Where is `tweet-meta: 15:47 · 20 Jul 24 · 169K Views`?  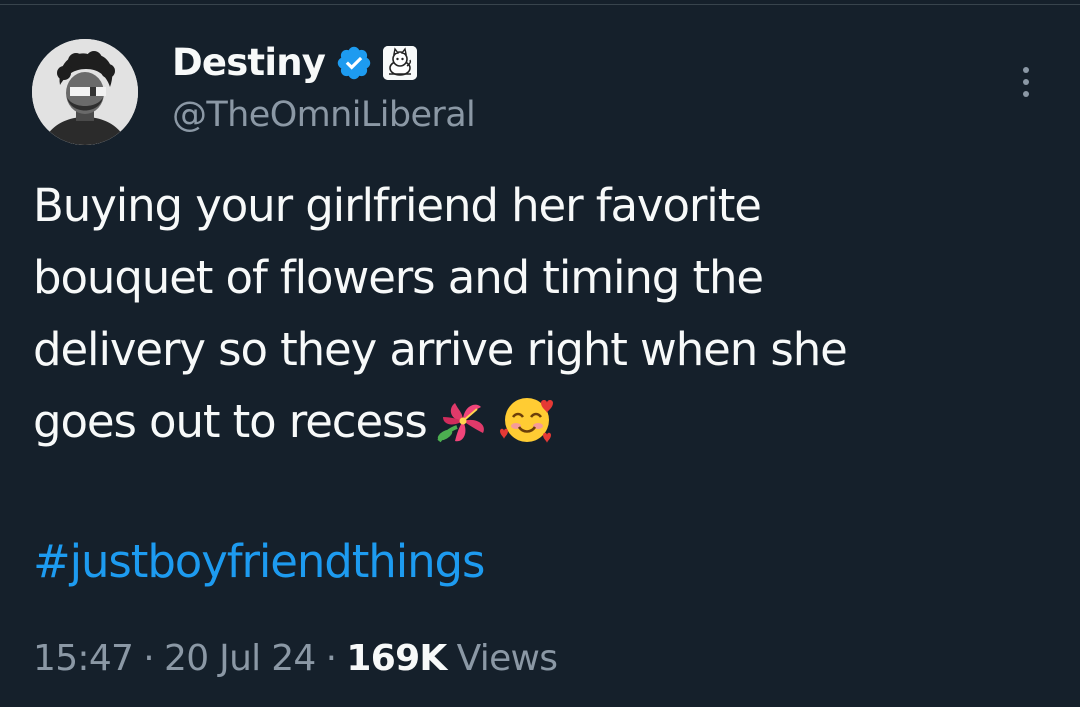 tweet-meta: 15:47 · 20 Jul 24 · 169K Views is located at coordinates (295, 658).